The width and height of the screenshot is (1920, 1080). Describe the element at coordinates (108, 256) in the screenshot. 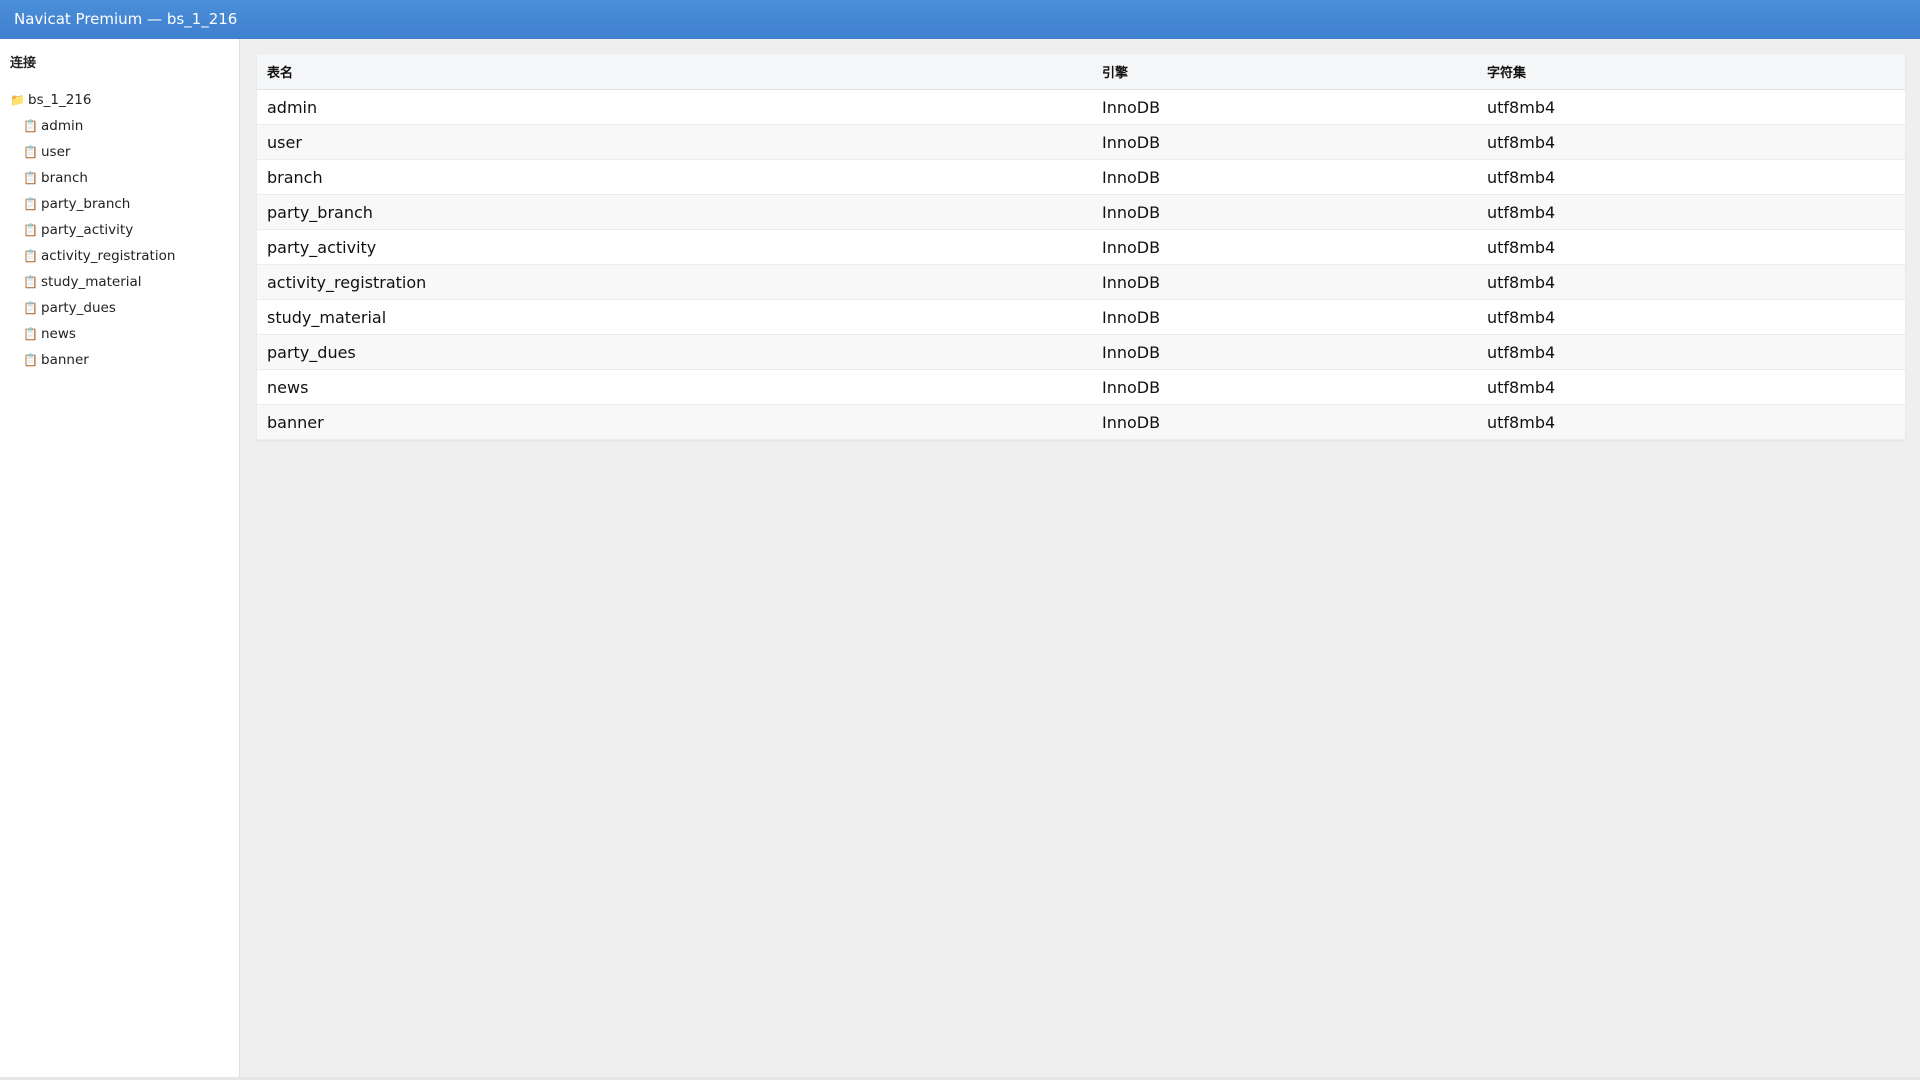

I see `tree-item-label: activity_registration` at that location.